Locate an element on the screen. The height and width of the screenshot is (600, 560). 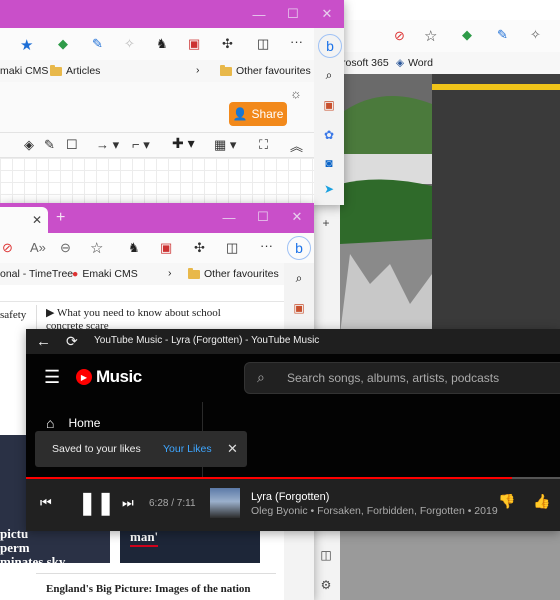
nav-item-home: ⌂ Home is located at coordinates (73, 423).